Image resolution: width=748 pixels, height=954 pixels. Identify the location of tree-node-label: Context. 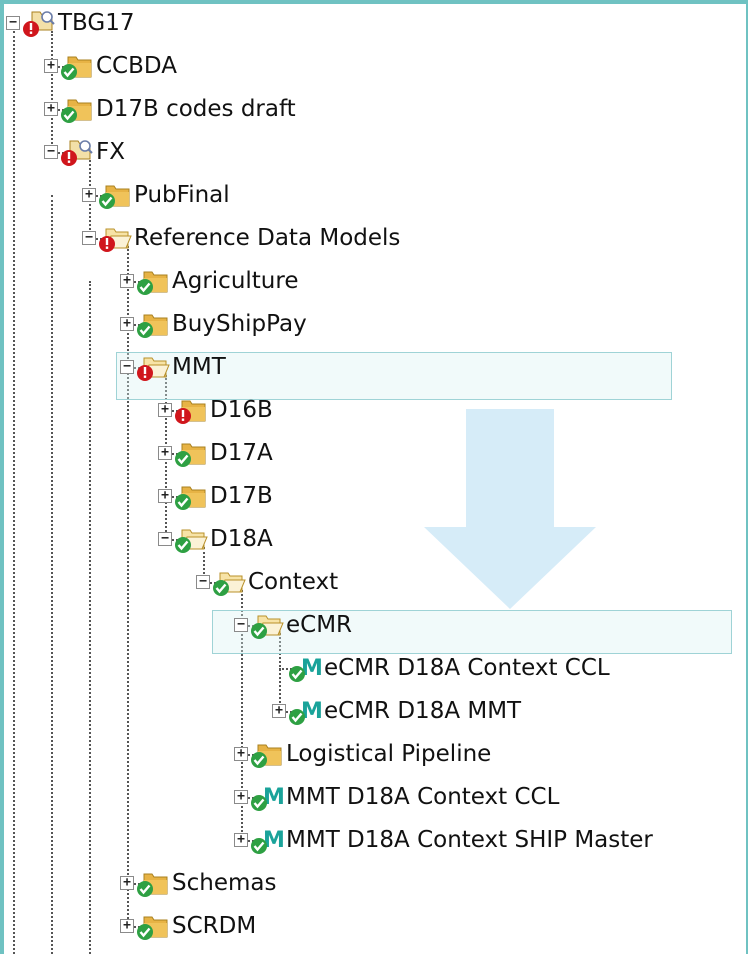
(293, 582).